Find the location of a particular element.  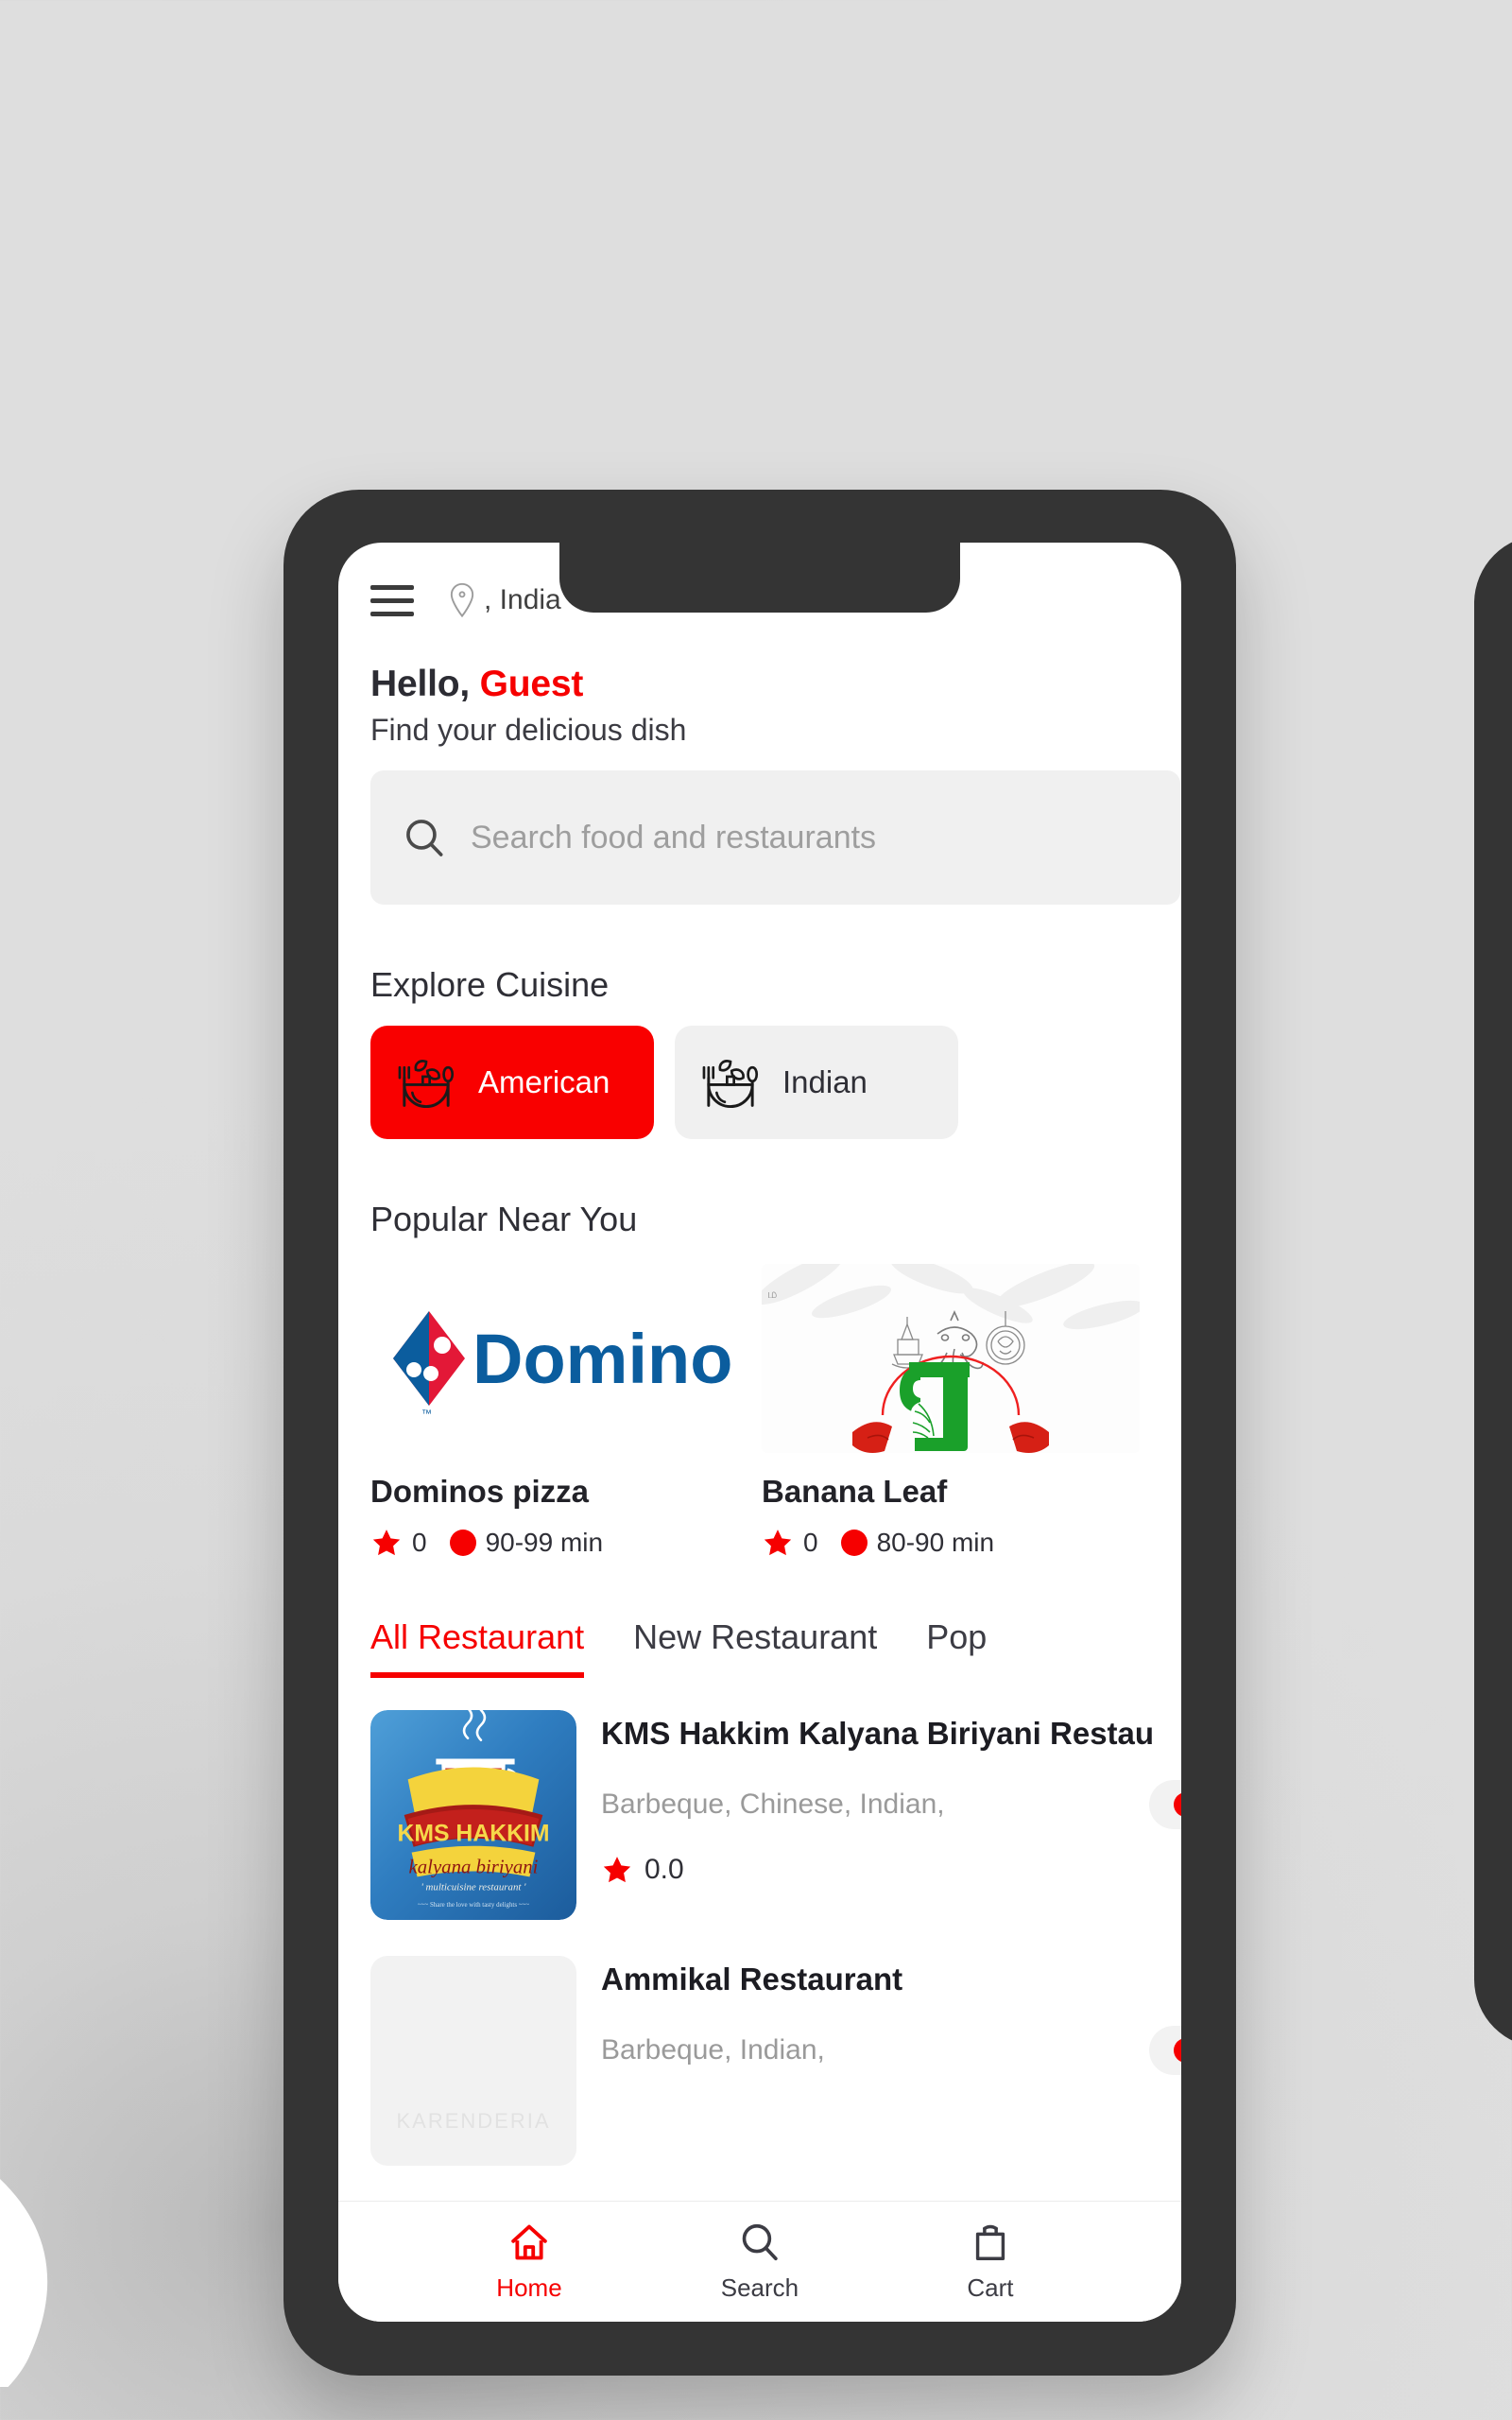

restaurant-bottom-line: 0.0 0.6 is located at coordinates (891, 1870).